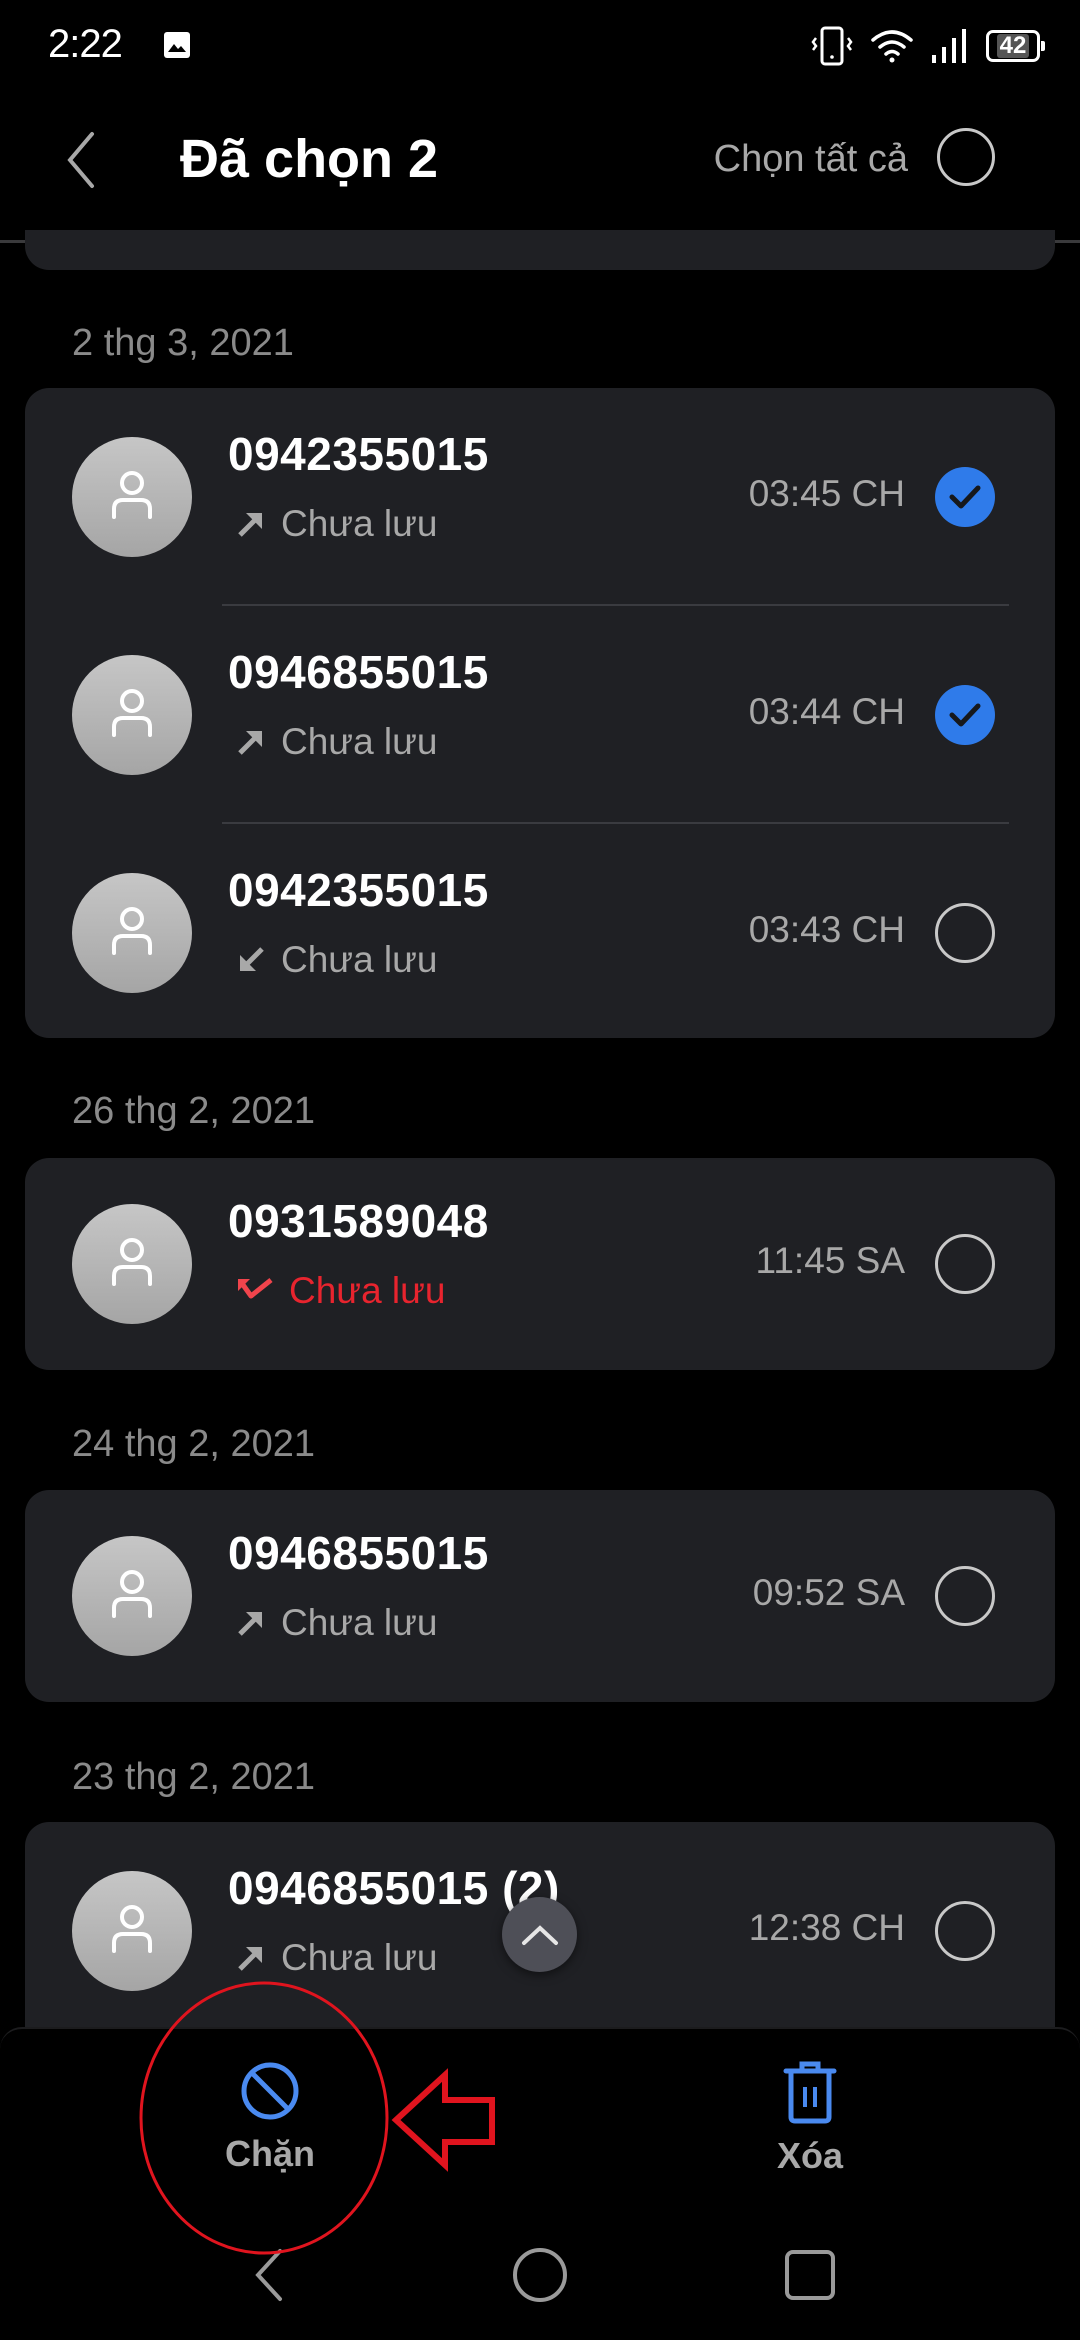 The image size is (1080, 2340). Describe the element at coordinates (193, 1777) in the screenshot. I see `date-header: 23 thg 2, 2021` at that location.